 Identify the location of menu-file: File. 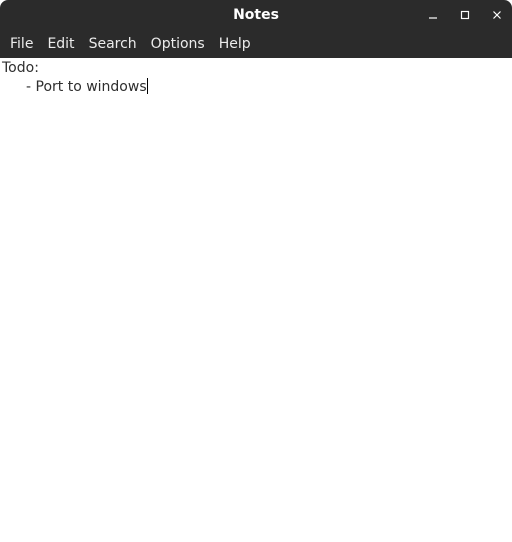
(21, 44).